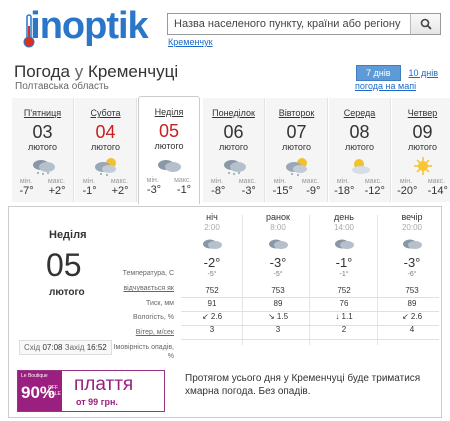 This screenshot has height=421, width=450. I want to click on region-label: Полтавська область, so click(62, 86).